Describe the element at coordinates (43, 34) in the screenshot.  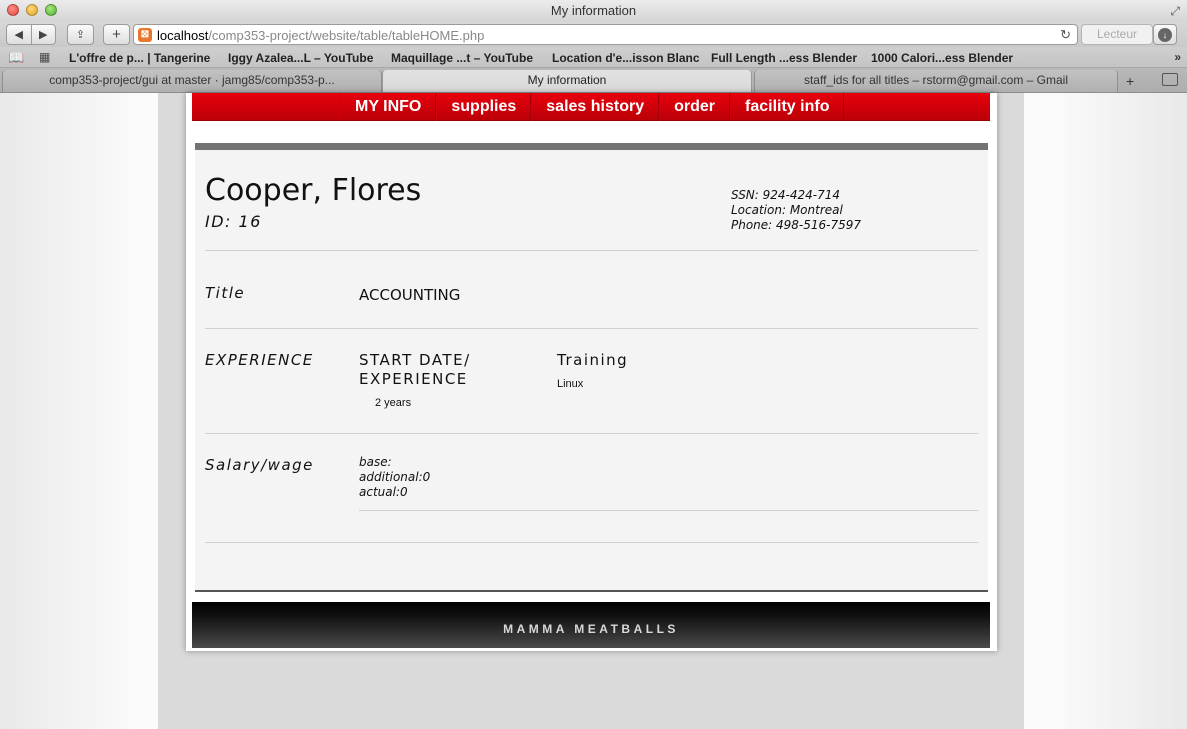
I see `forward-arrow-icon: ▶` at that location.